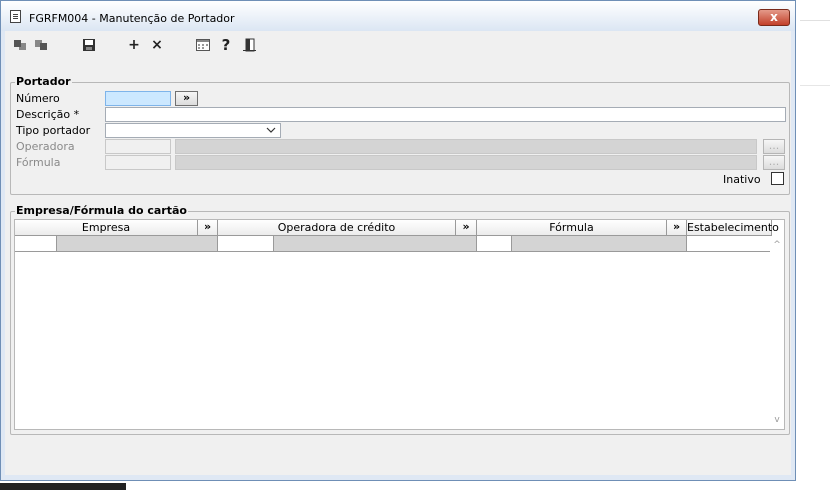 The image size is (830, 490). What do you see at coordinates (101, 210) in the screenshot?
I see `empresa-formula-legend: Empresa/Fórmula do cartão` at bounding box center [101, 210].